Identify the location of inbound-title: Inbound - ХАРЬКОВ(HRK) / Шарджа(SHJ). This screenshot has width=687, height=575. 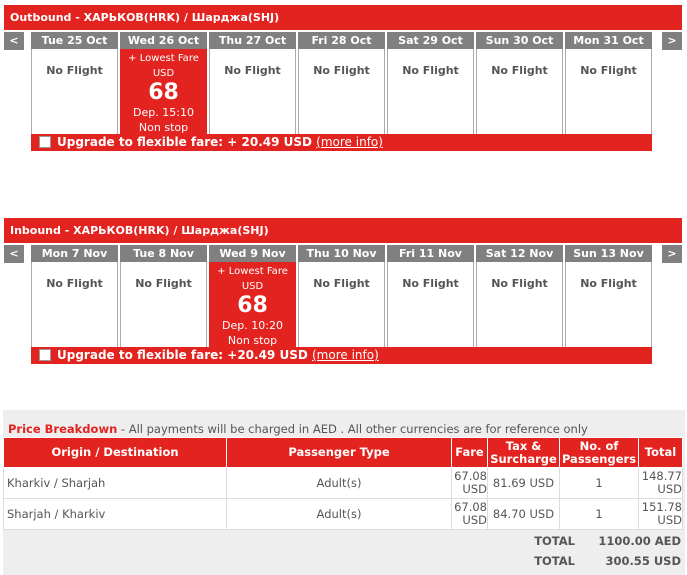
(343, 230).